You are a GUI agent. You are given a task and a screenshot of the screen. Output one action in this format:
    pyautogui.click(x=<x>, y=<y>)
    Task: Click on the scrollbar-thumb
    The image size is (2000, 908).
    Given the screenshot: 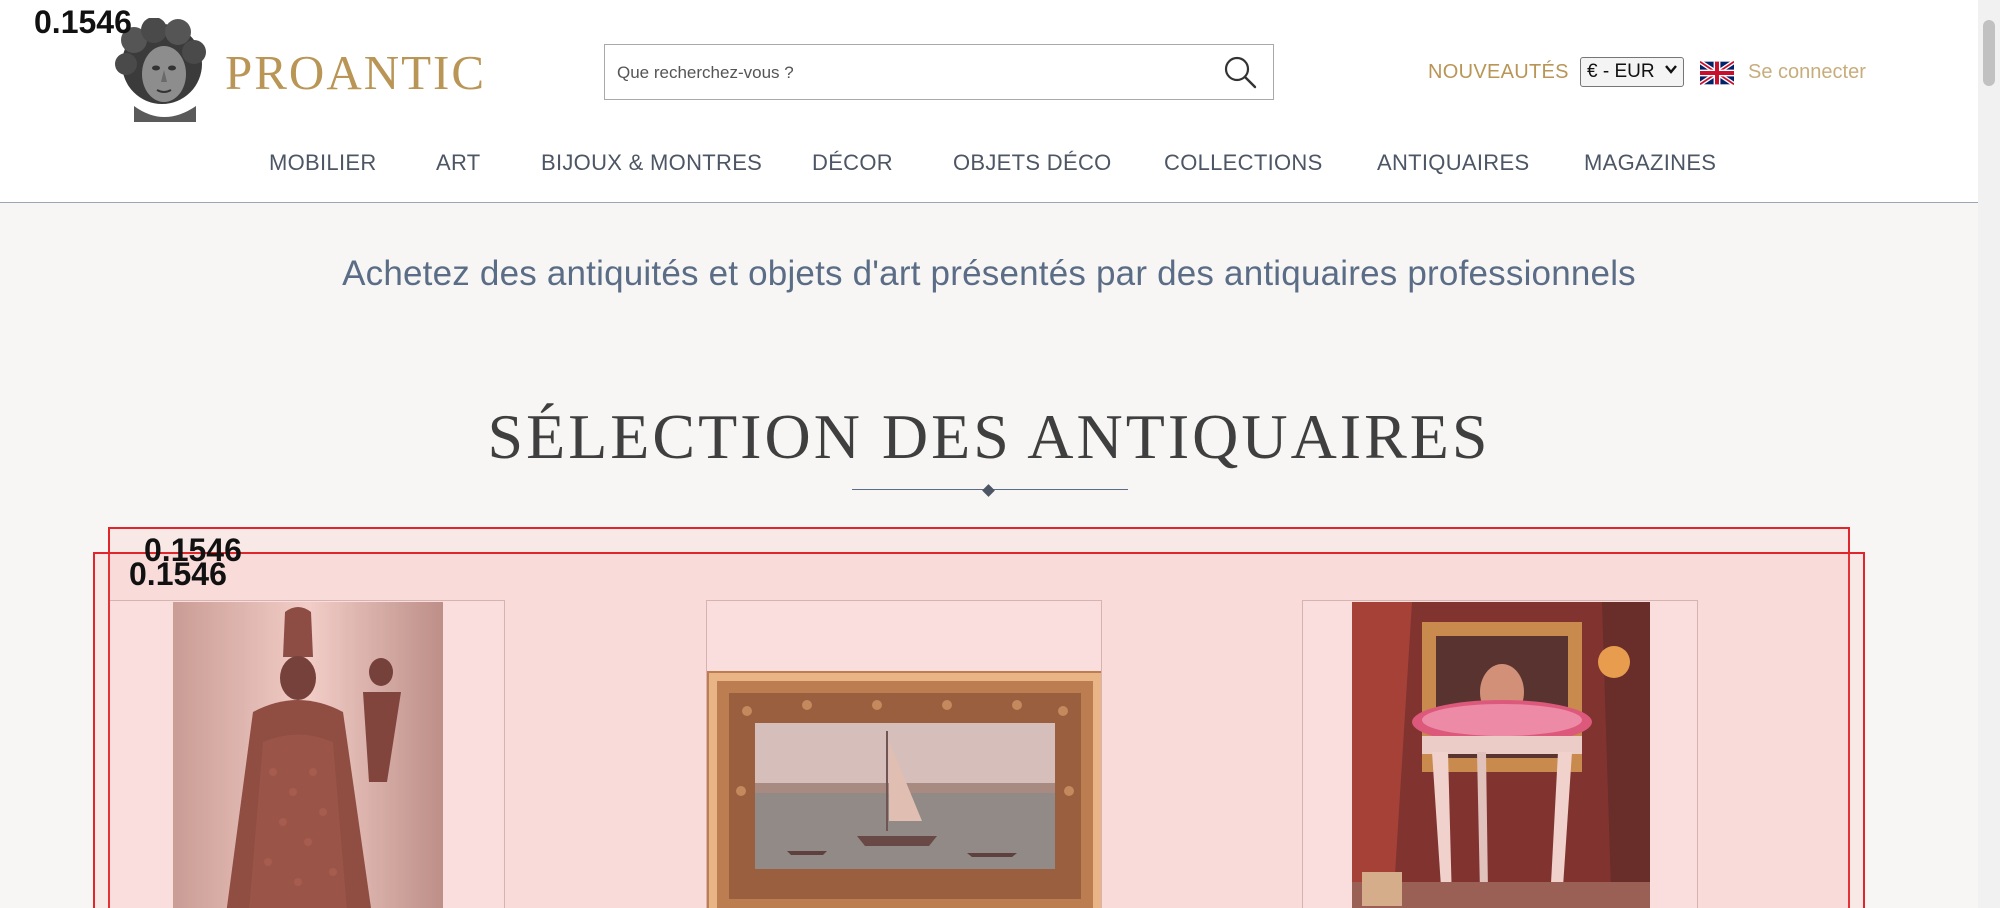 What is the action you would take?
    pyautogui.click(x=1989, y=53)
    